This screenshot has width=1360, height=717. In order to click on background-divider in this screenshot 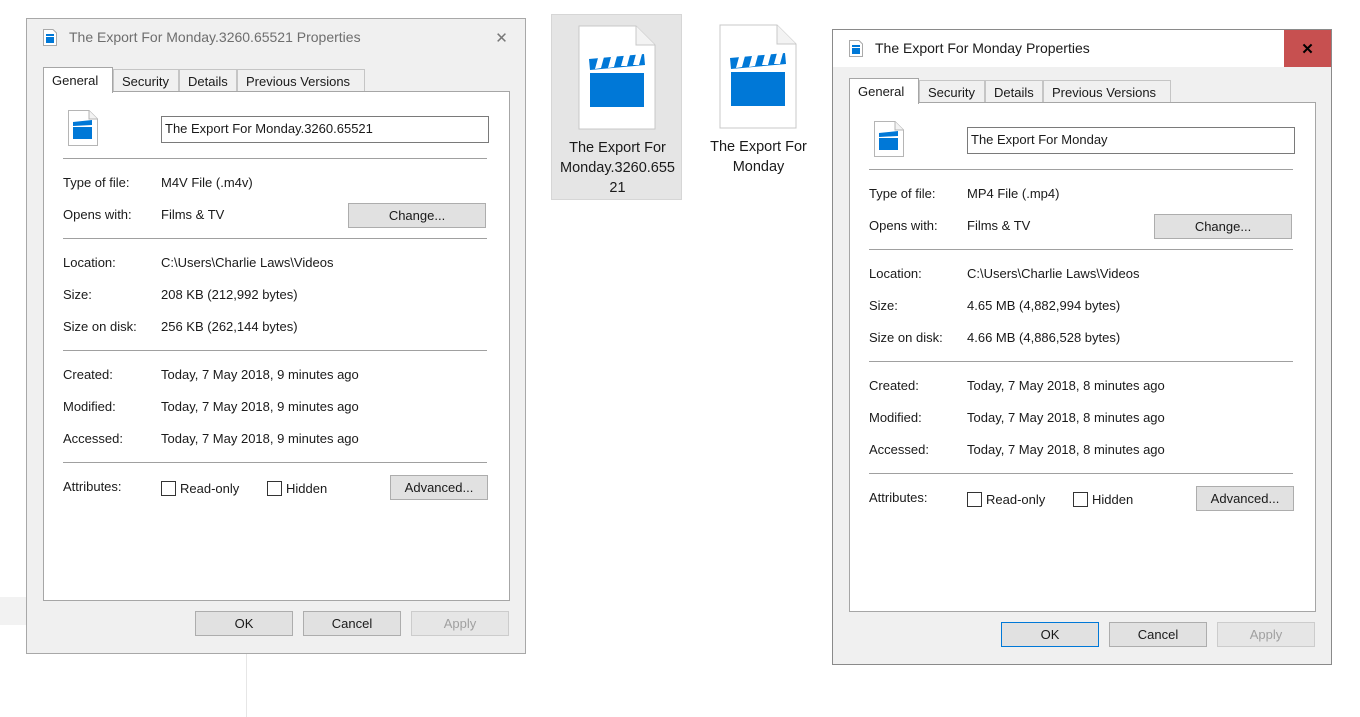, I will do `click(246, 683)`.